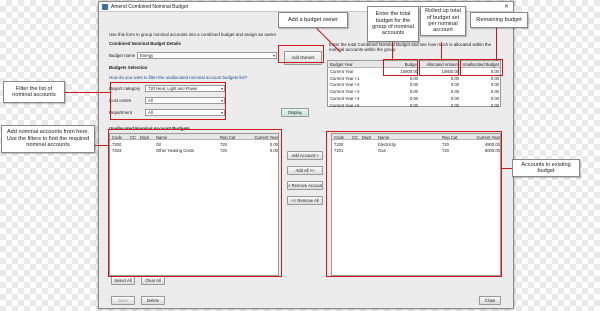  Describe the element at coordinates (147, 55) in the screenshot. I see `budget-name-value: Energy` at that location.